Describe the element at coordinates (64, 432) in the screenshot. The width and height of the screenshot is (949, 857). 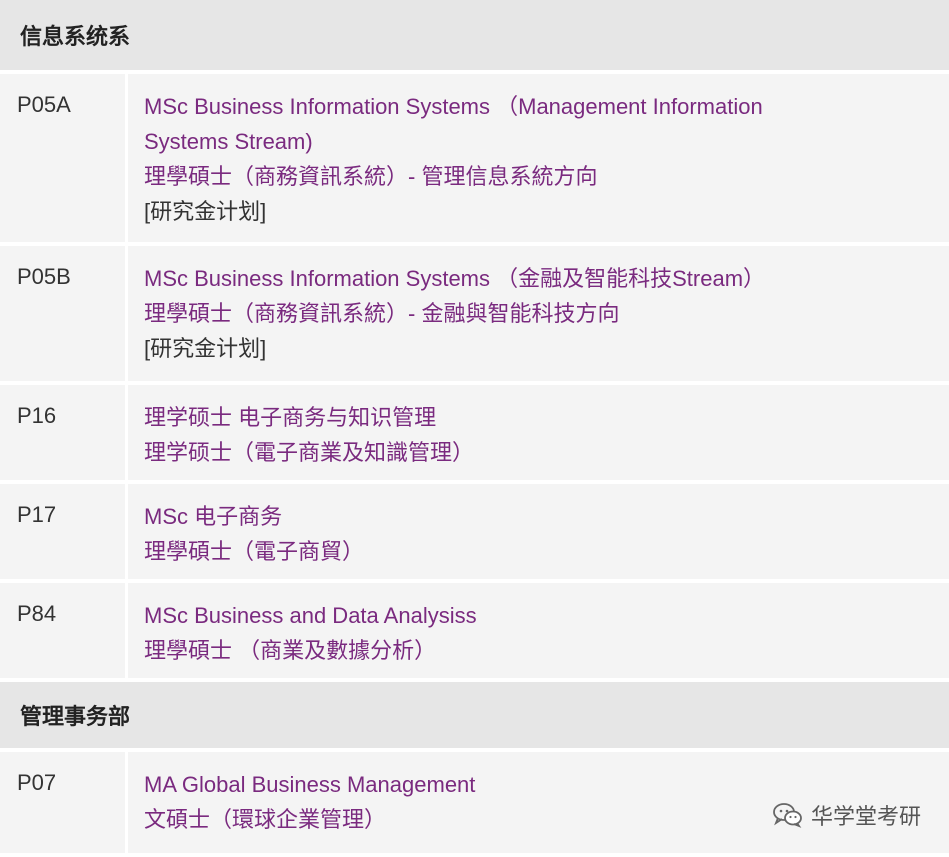
I see `program-code: P16` at that location.